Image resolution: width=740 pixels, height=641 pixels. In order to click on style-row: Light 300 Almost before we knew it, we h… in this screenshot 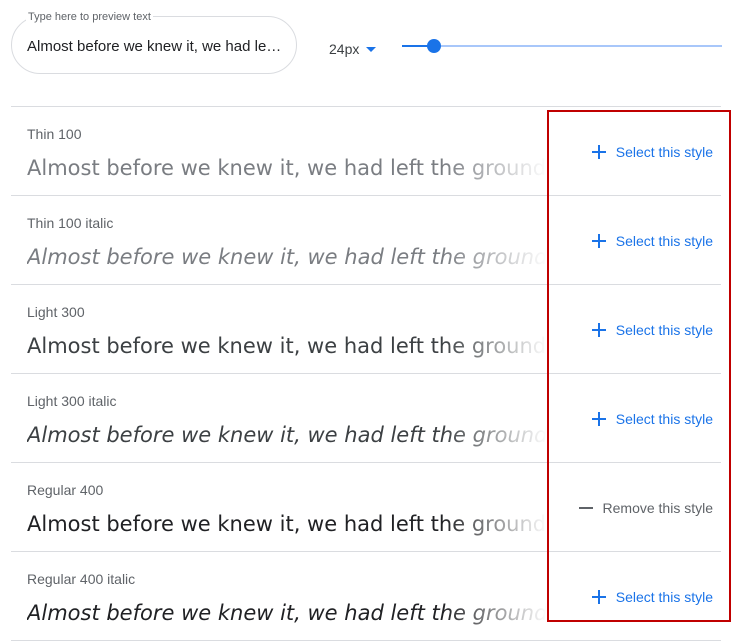, I will do `click(366, 329)`.